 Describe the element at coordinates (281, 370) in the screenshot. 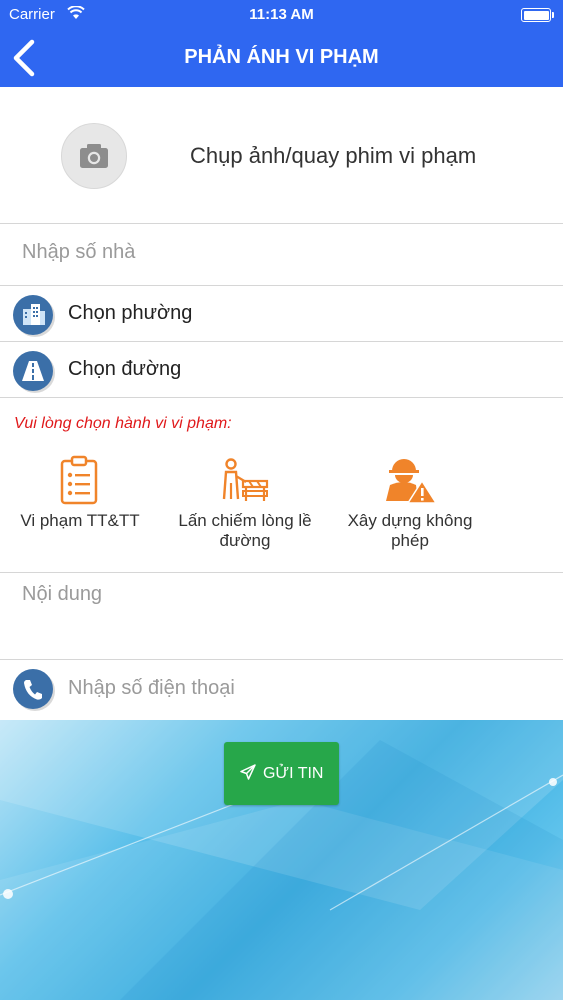

I see `street-select: Chọn đường` at that location.